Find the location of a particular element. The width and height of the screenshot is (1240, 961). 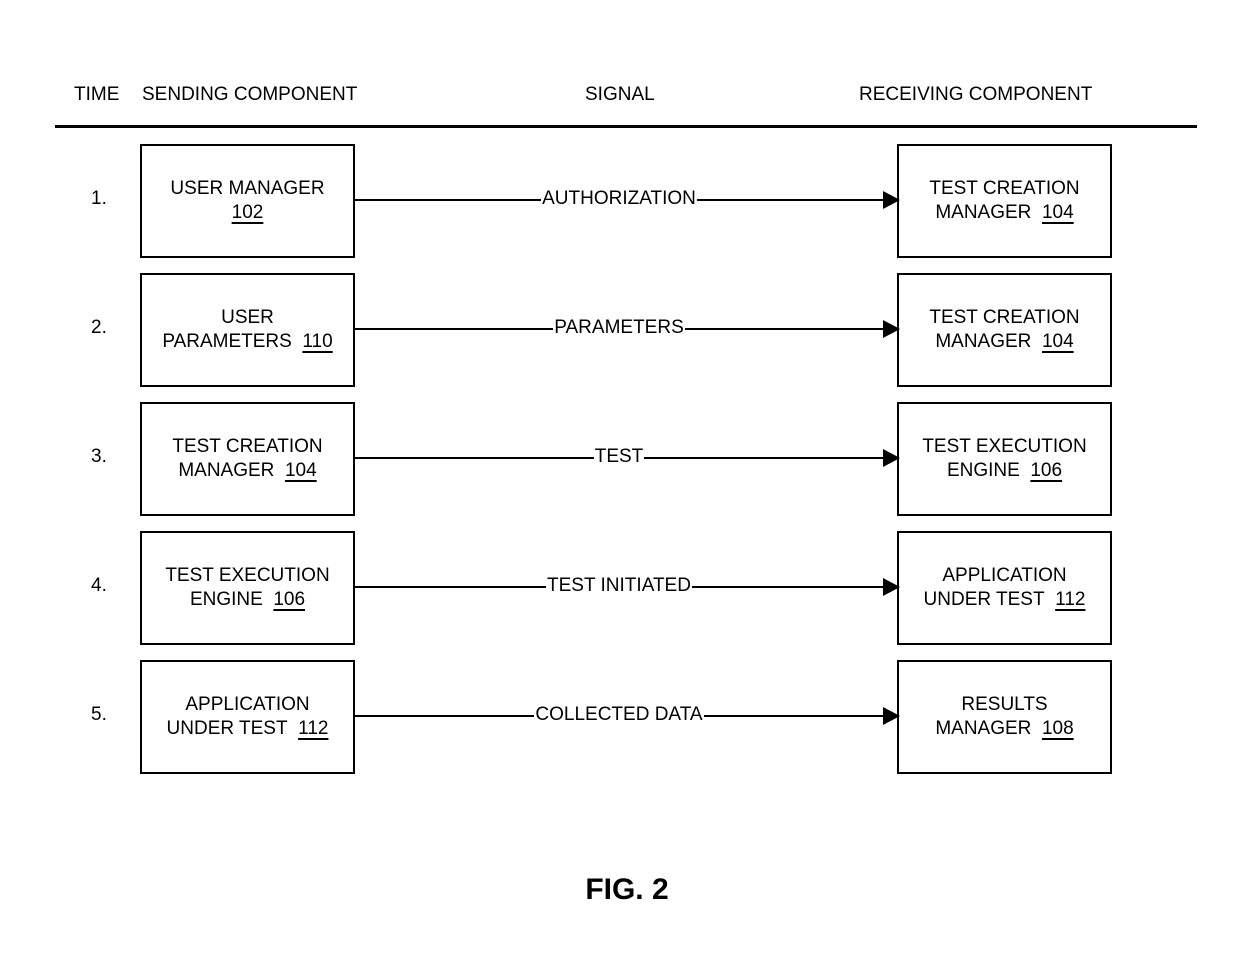

component-name-text: USER MANAGER is located at coordinates (247, 188).